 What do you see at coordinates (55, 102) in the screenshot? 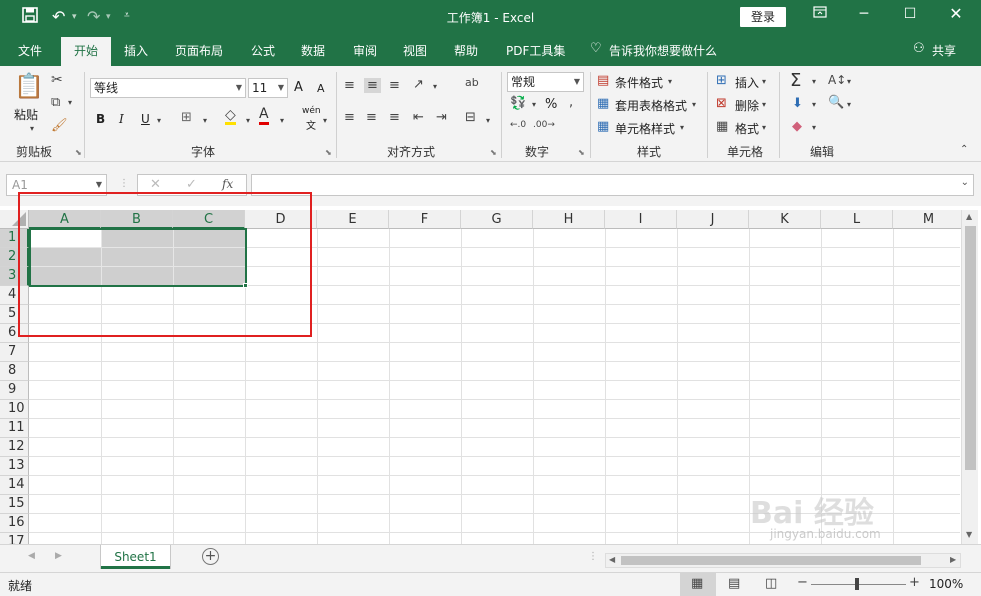
I see `copy-icon: ⧉` at bounding box center [55, 102].